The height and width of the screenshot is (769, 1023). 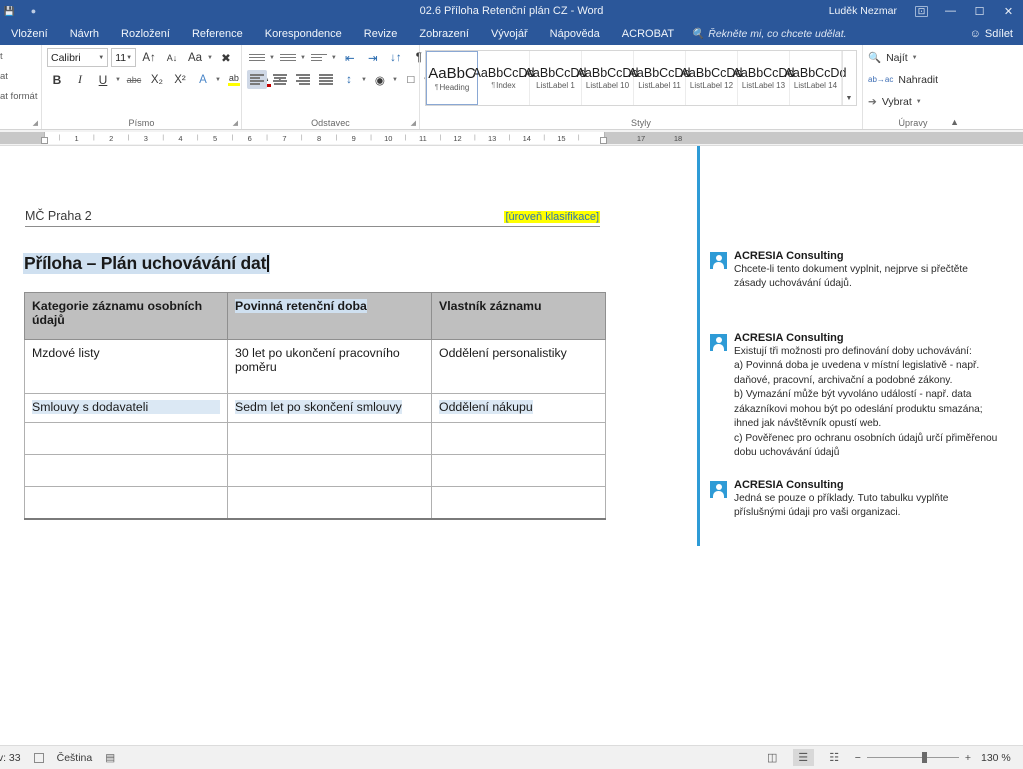 What do you see at coordinates (575, 33) in the screenshot?
I see `tab-napoveda: Nápověda` at bounding box center [575, 33].